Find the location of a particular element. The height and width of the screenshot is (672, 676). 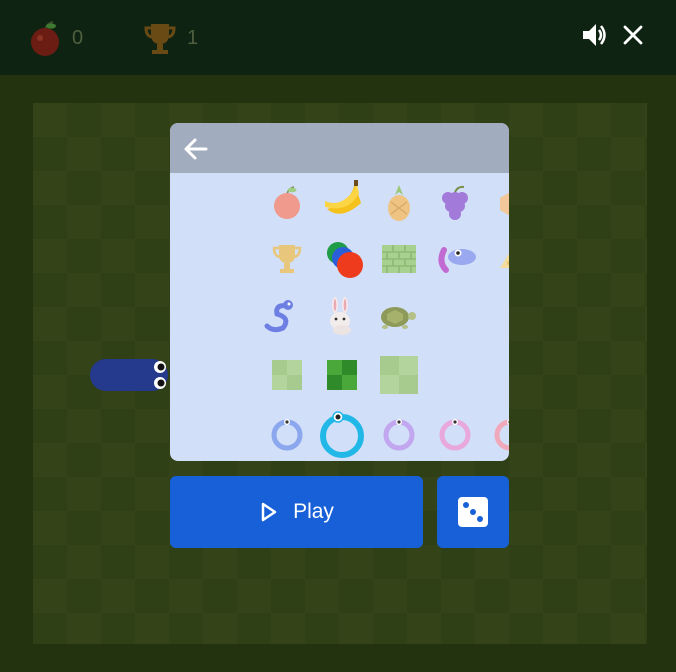

grapes-icon is located at coordinates (455, 202).